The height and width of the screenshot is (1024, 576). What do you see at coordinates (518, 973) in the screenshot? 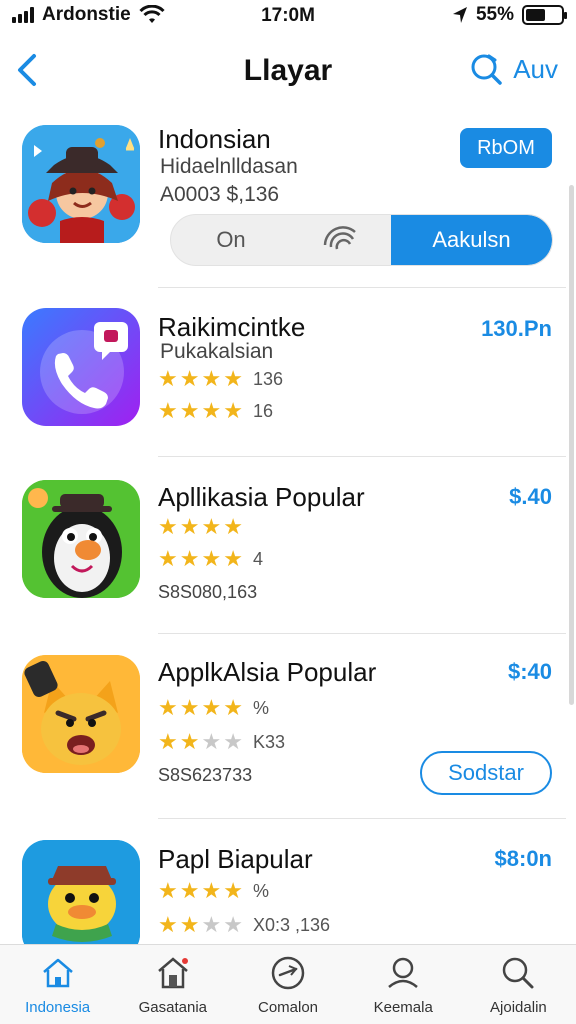
I see `search-icon` at bounding box center [518, 973].